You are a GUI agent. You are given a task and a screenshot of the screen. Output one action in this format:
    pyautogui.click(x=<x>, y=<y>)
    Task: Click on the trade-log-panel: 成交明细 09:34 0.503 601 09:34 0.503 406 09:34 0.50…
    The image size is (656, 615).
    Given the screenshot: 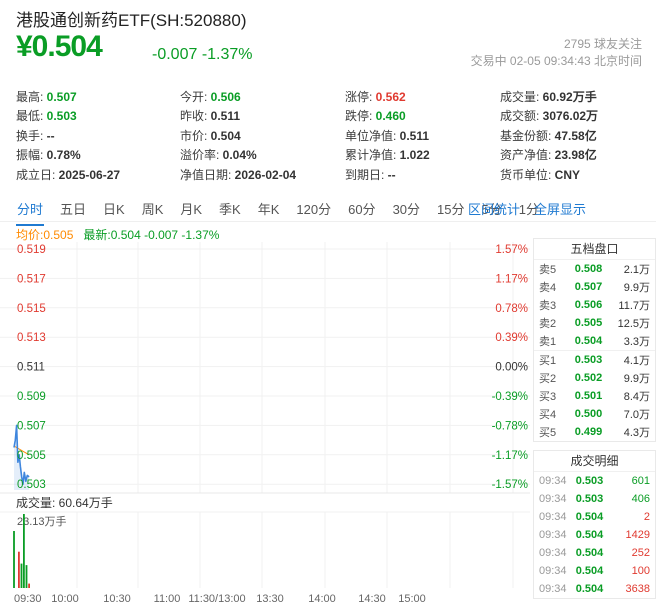 What is the action you would take?
    pyautogui.click(x=594, y=524)
    